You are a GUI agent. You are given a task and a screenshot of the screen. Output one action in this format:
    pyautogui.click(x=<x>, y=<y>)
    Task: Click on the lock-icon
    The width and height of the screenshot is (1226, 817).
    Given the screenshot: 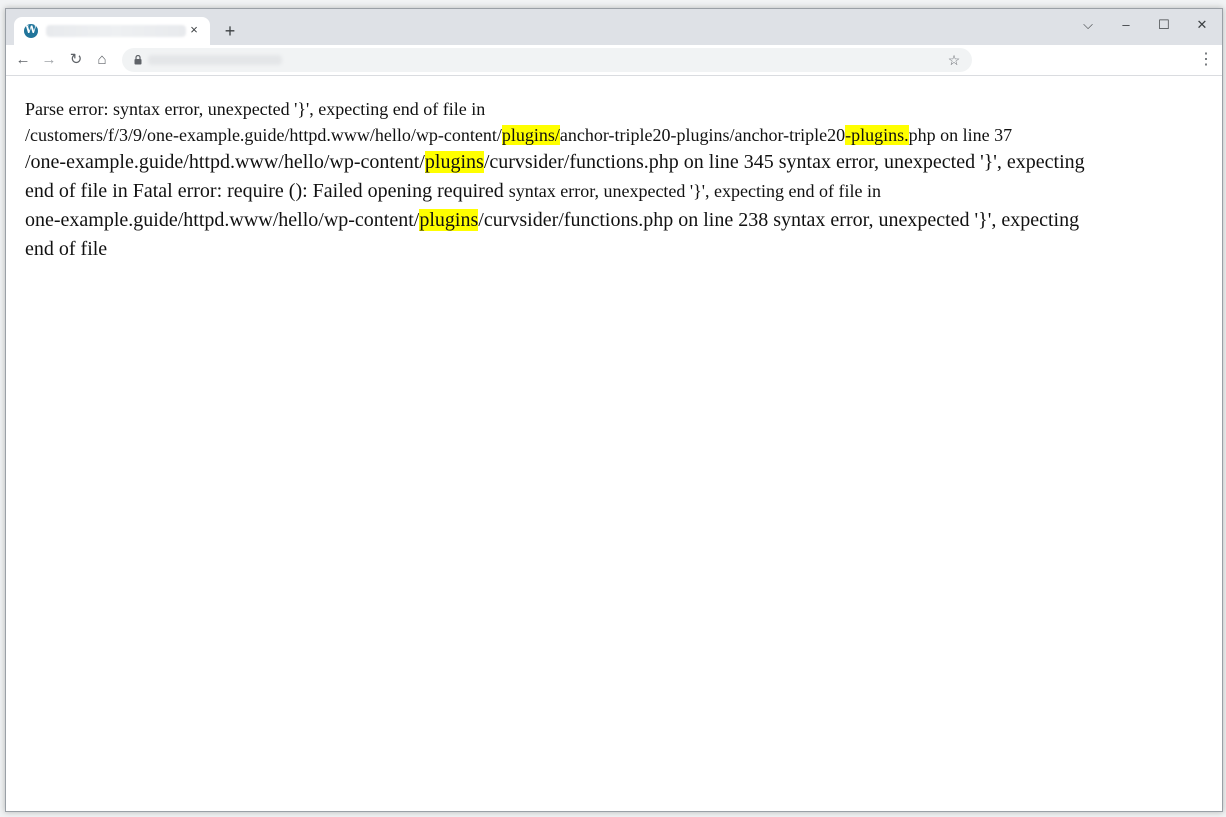 What is the action you would take?
    pyautogui.click(x=138, y=60)
    